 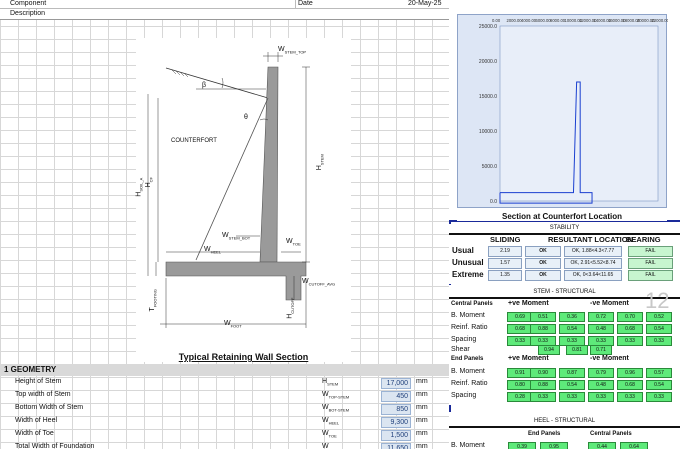 What do you see at coordinates (601, 329) in the screenshot?
I see `stem-cell: 0.48` at bounding box center [601, 329].